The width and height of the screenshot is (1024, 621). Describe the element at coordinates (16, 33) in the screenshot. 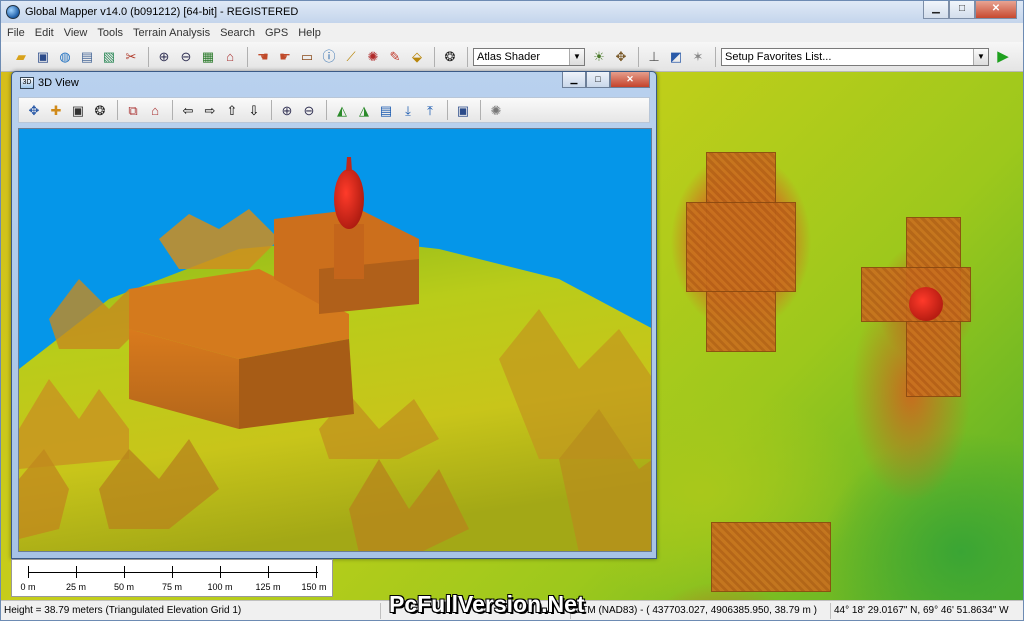

I see `menu-file: File` at that location.